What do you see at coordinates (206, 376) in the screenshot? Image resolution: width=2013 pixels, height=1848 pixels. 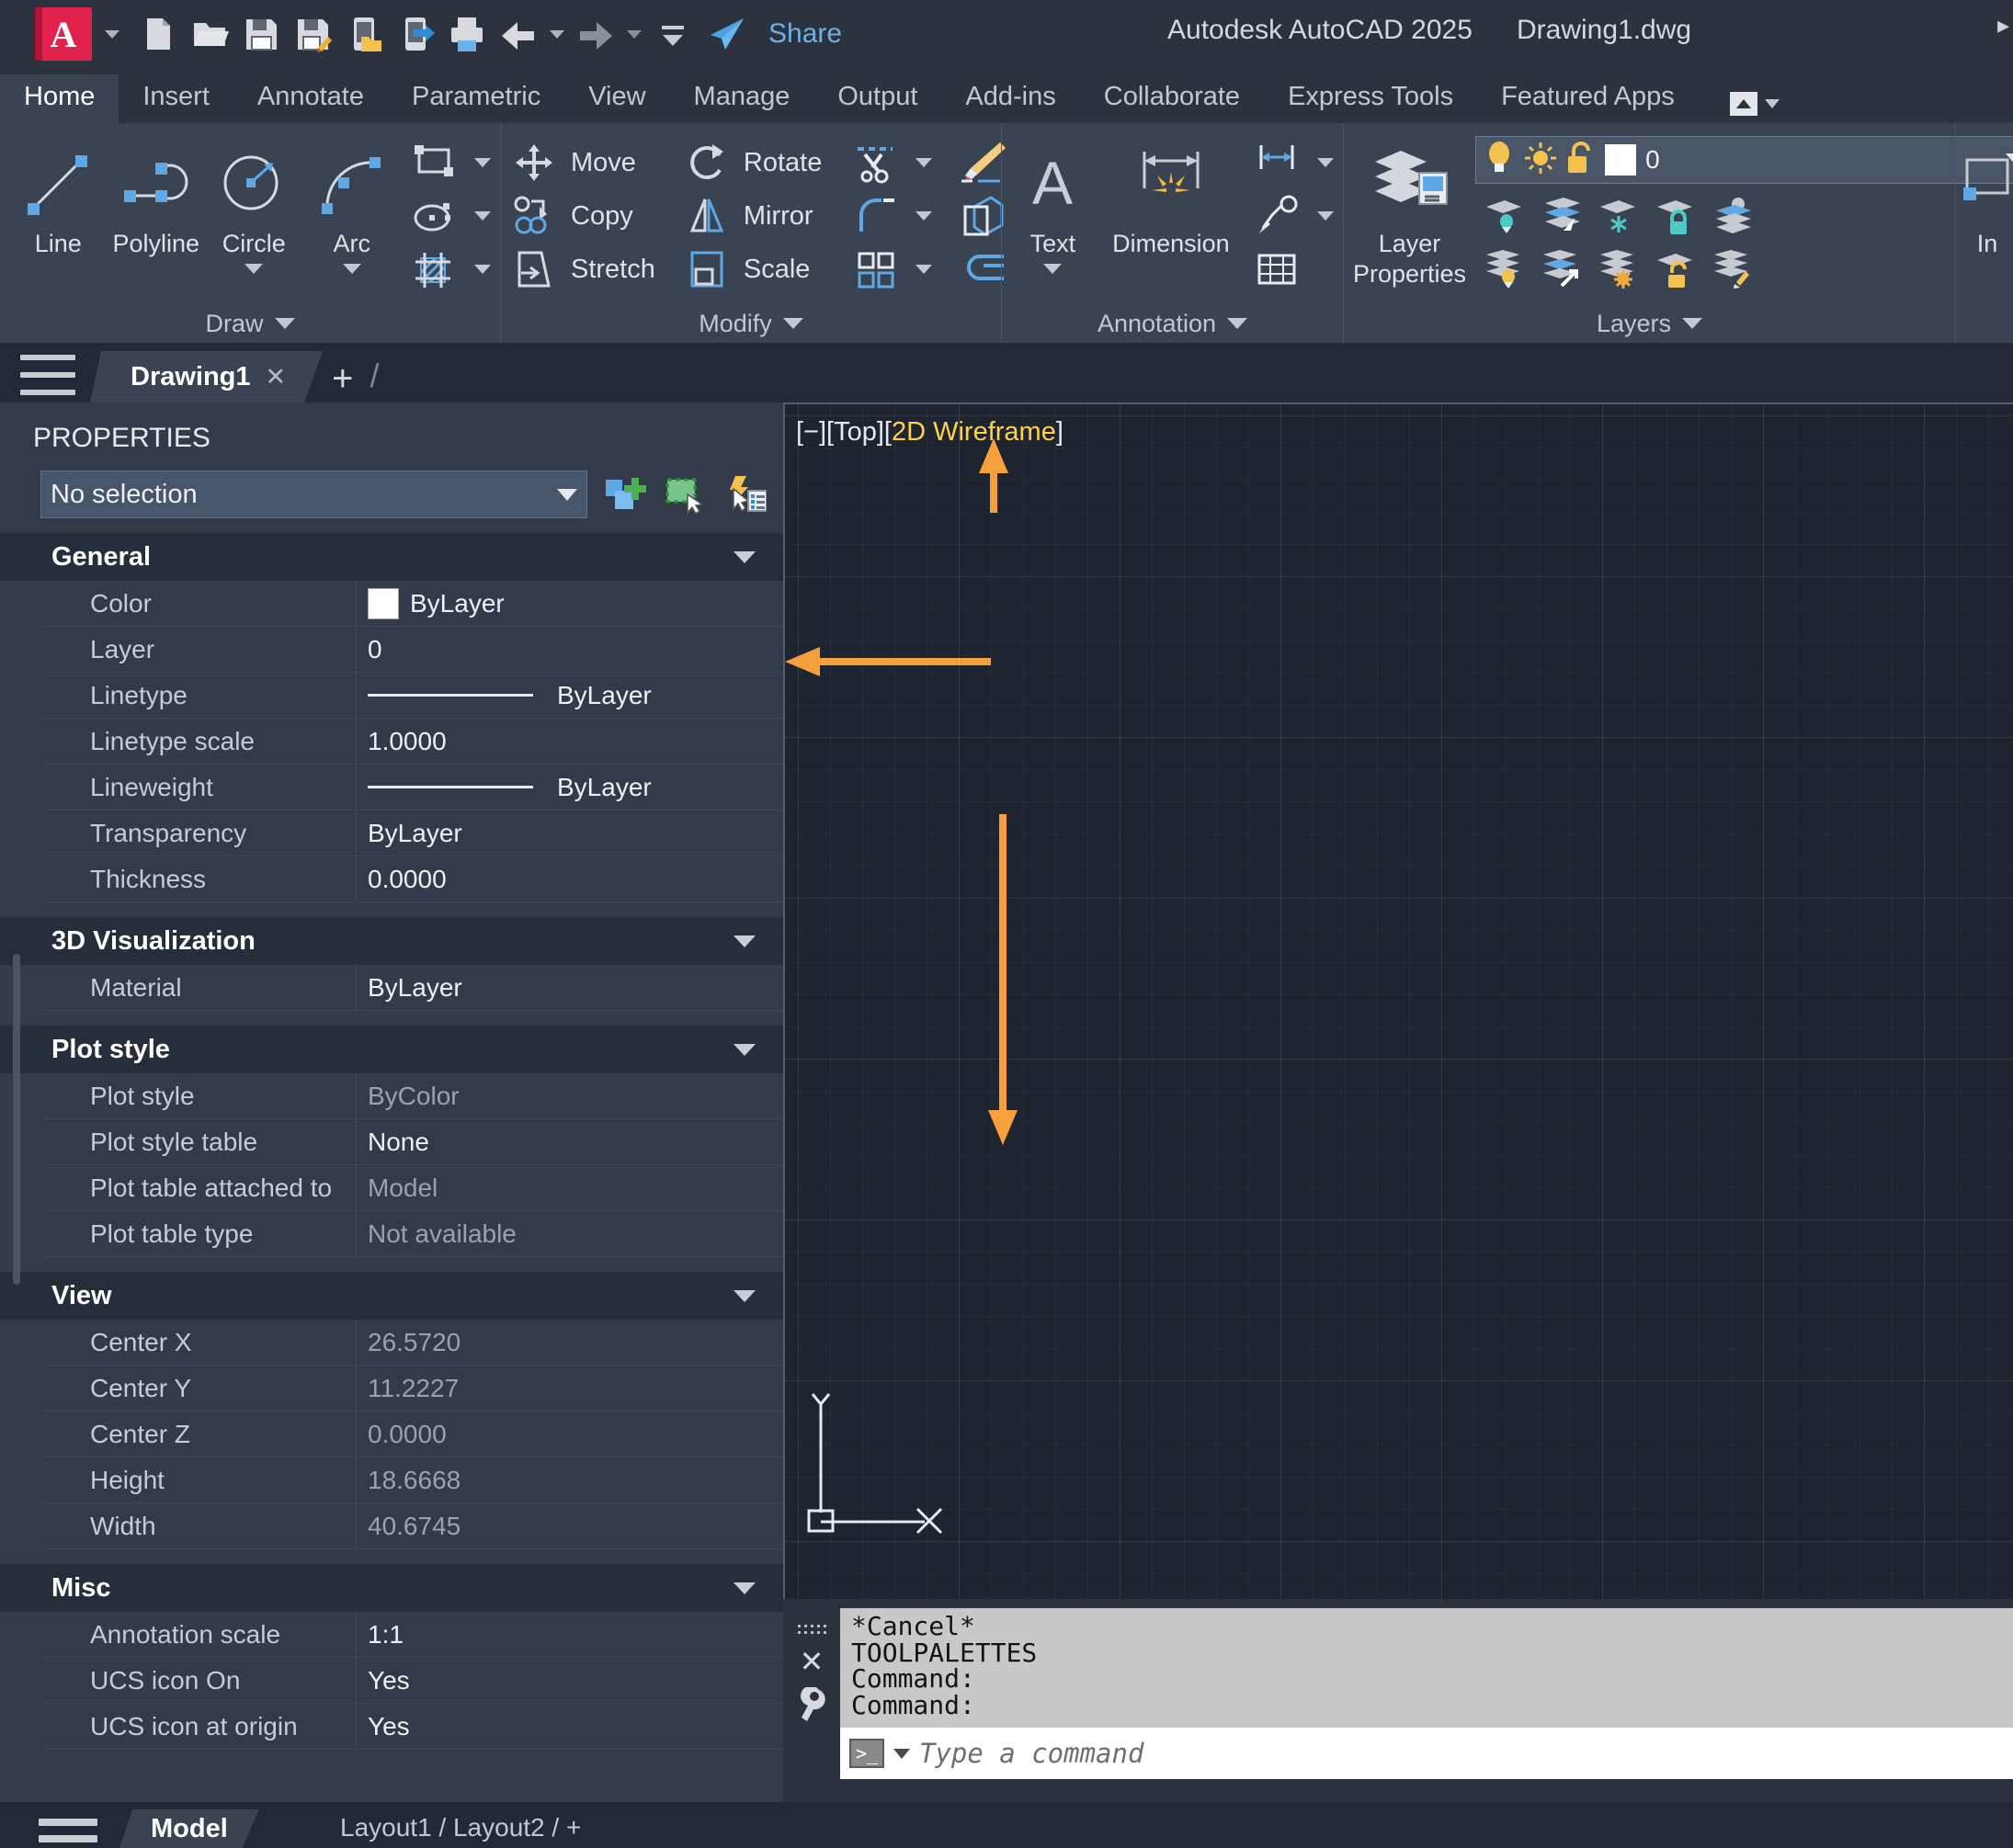 I see `document-tab-drawing1: Drawing1 ✕` at bounding box center [206, 376].